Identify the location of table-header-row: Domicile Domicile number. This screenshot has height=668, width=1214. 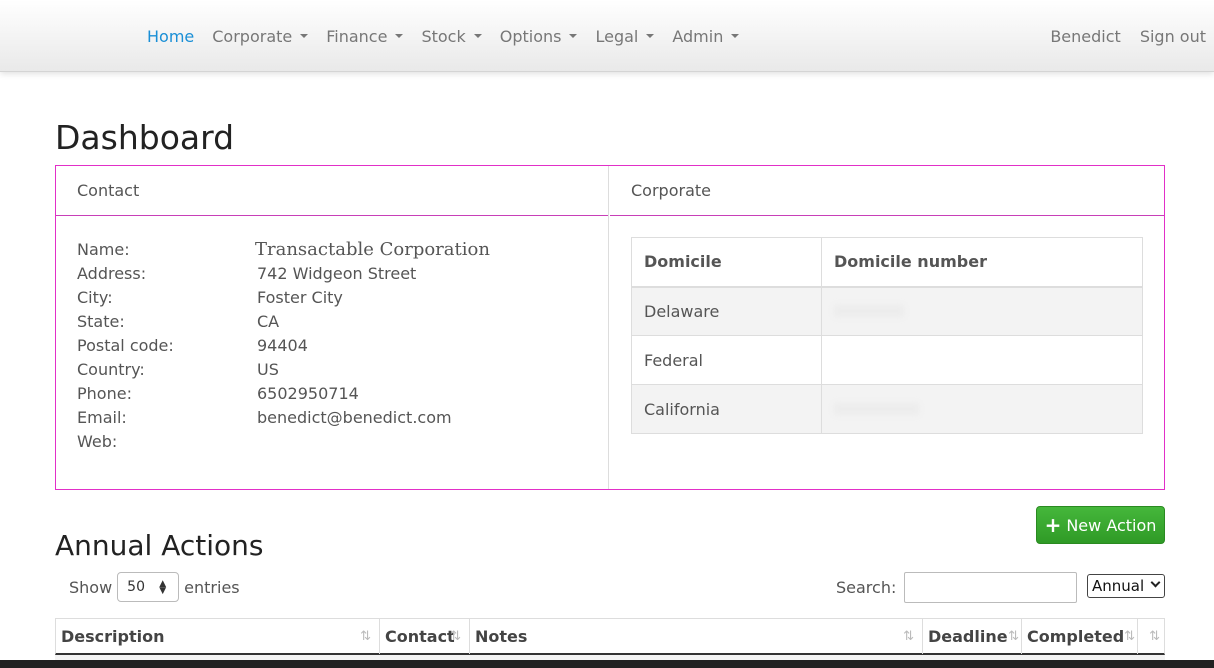
(887, 262).